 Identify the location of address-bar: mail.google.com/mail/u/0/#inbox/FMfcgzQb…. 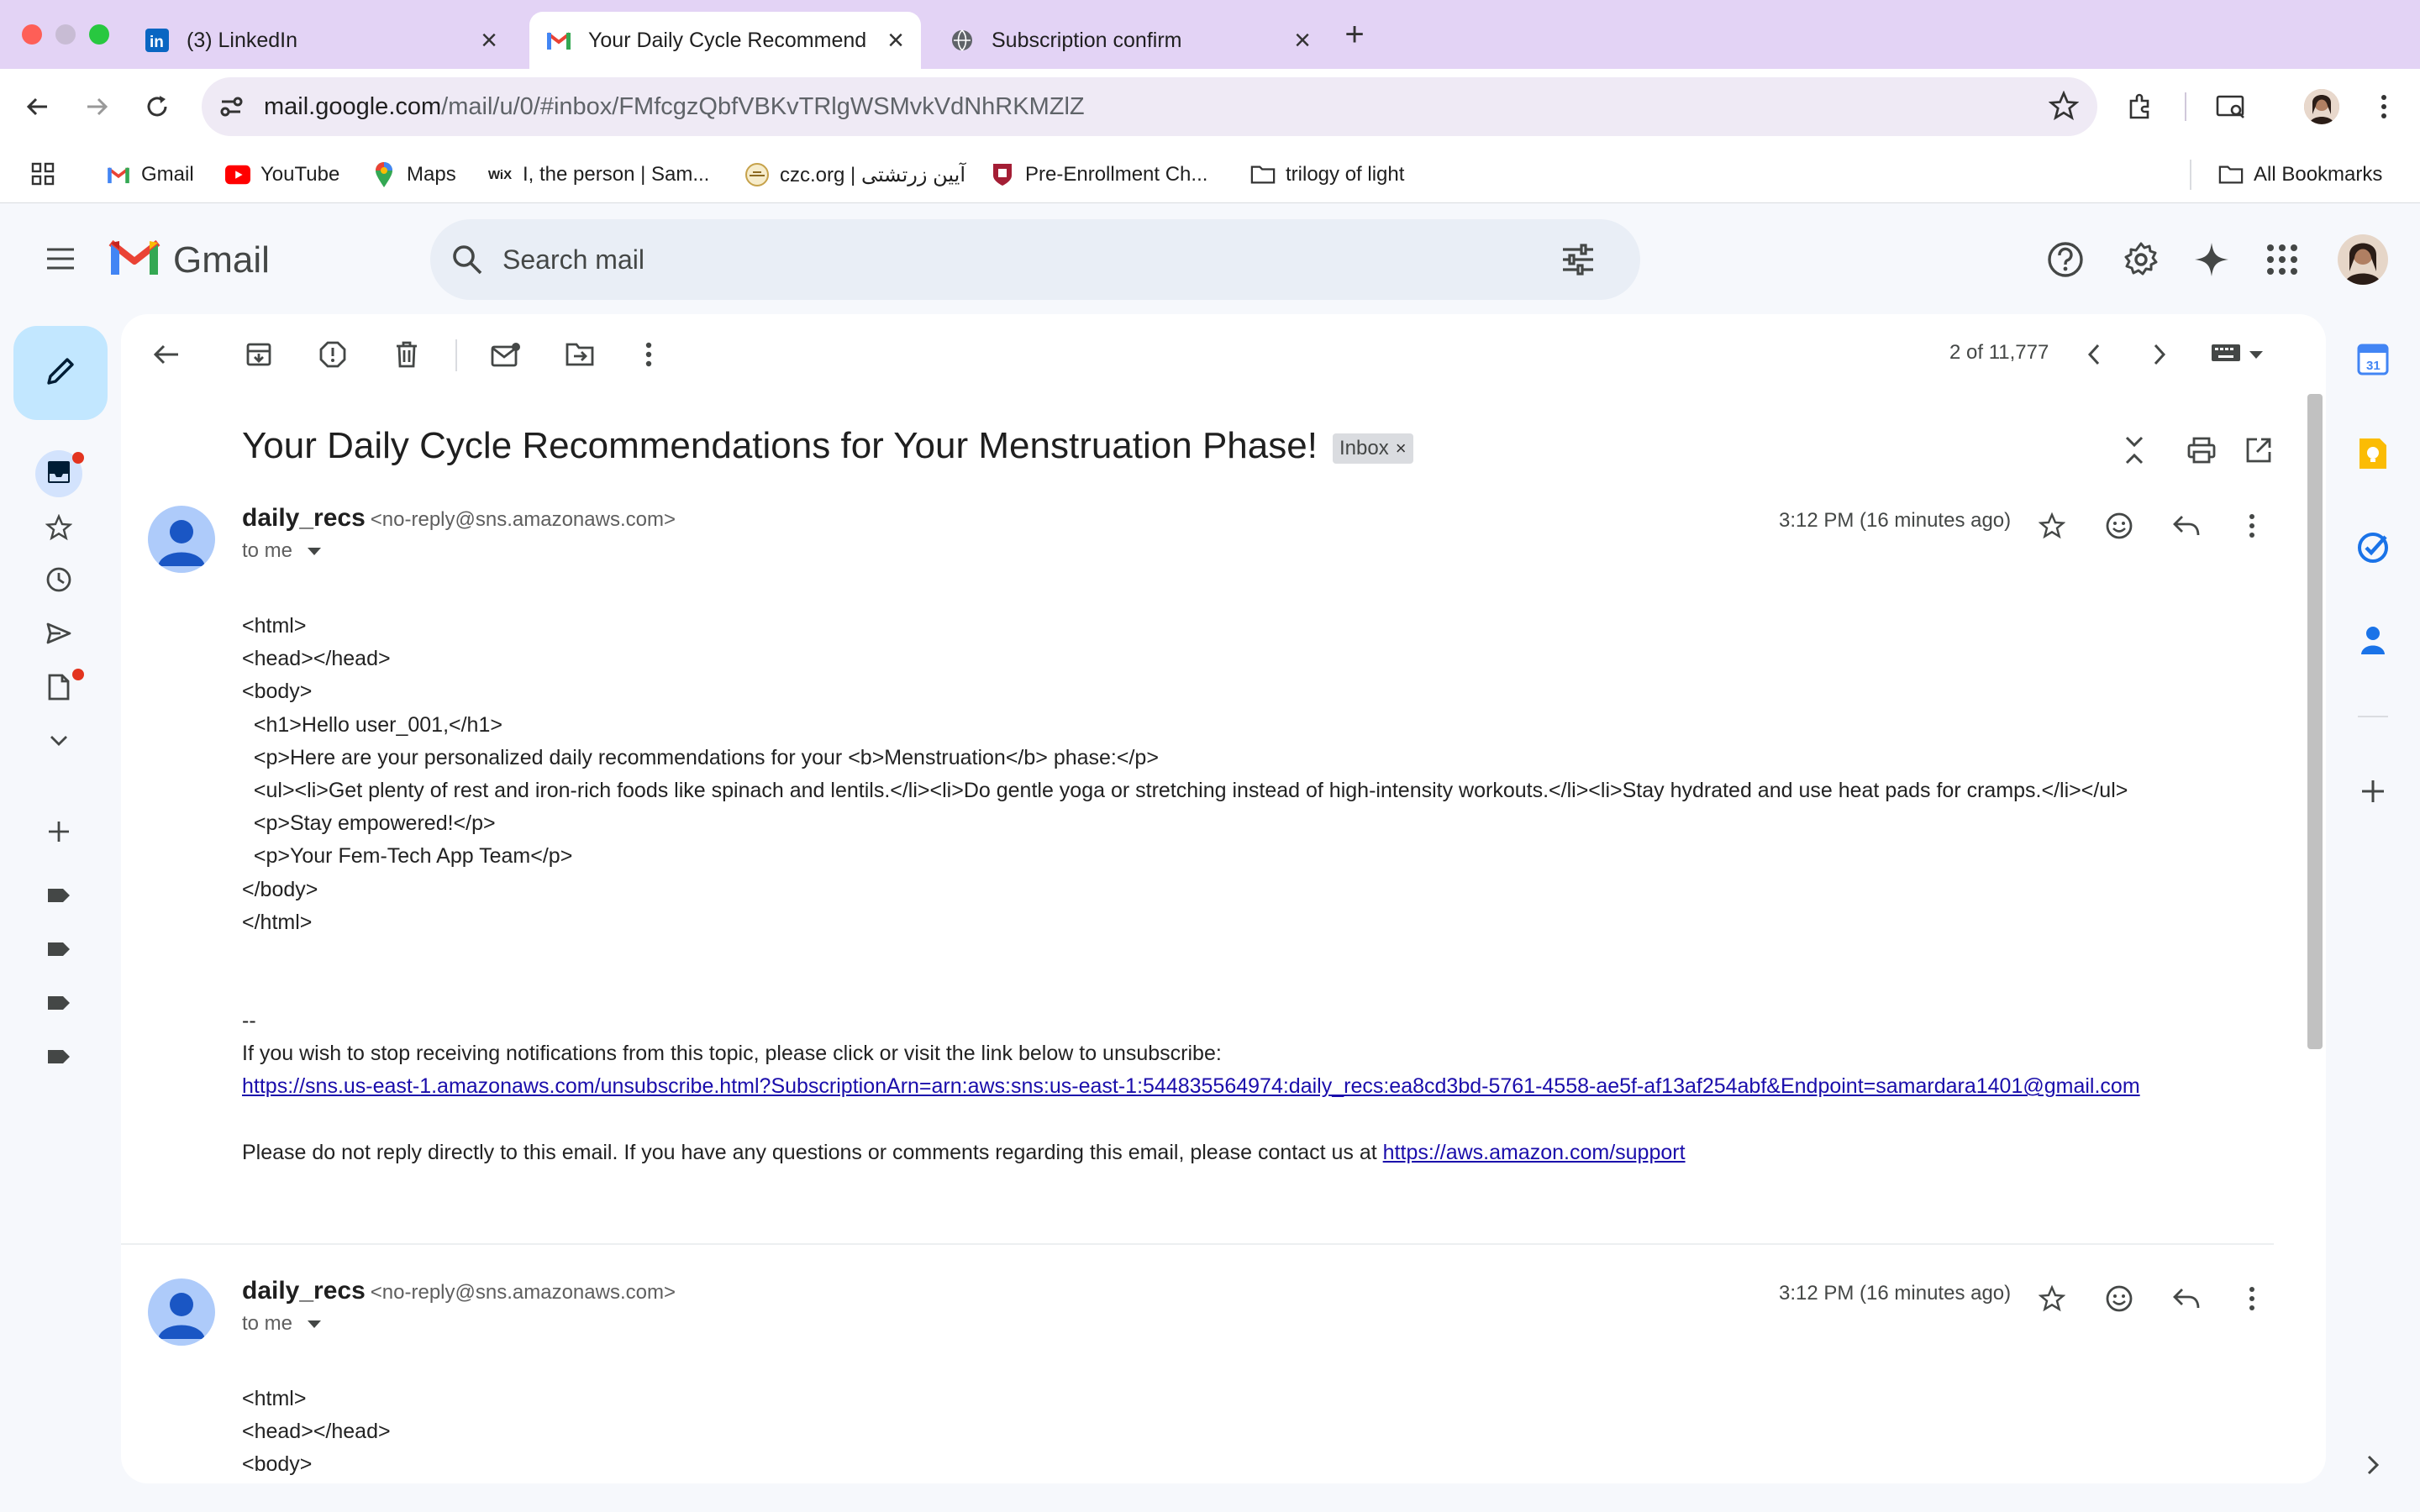
(1149, 106).